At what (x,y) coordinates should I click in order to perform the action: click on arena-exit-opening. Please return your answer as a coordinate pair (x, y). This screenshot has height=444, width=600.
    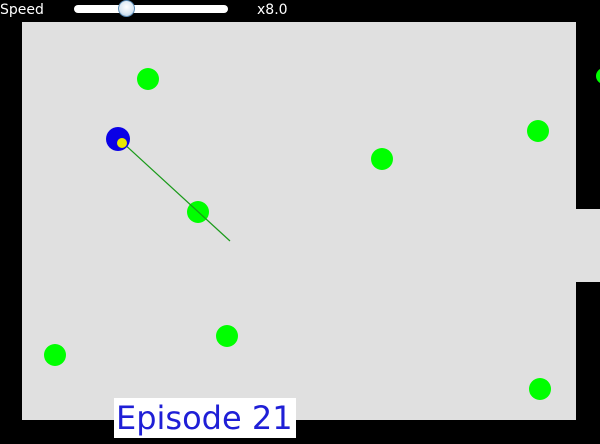
    Looking at the image, I should click on (588, 245).